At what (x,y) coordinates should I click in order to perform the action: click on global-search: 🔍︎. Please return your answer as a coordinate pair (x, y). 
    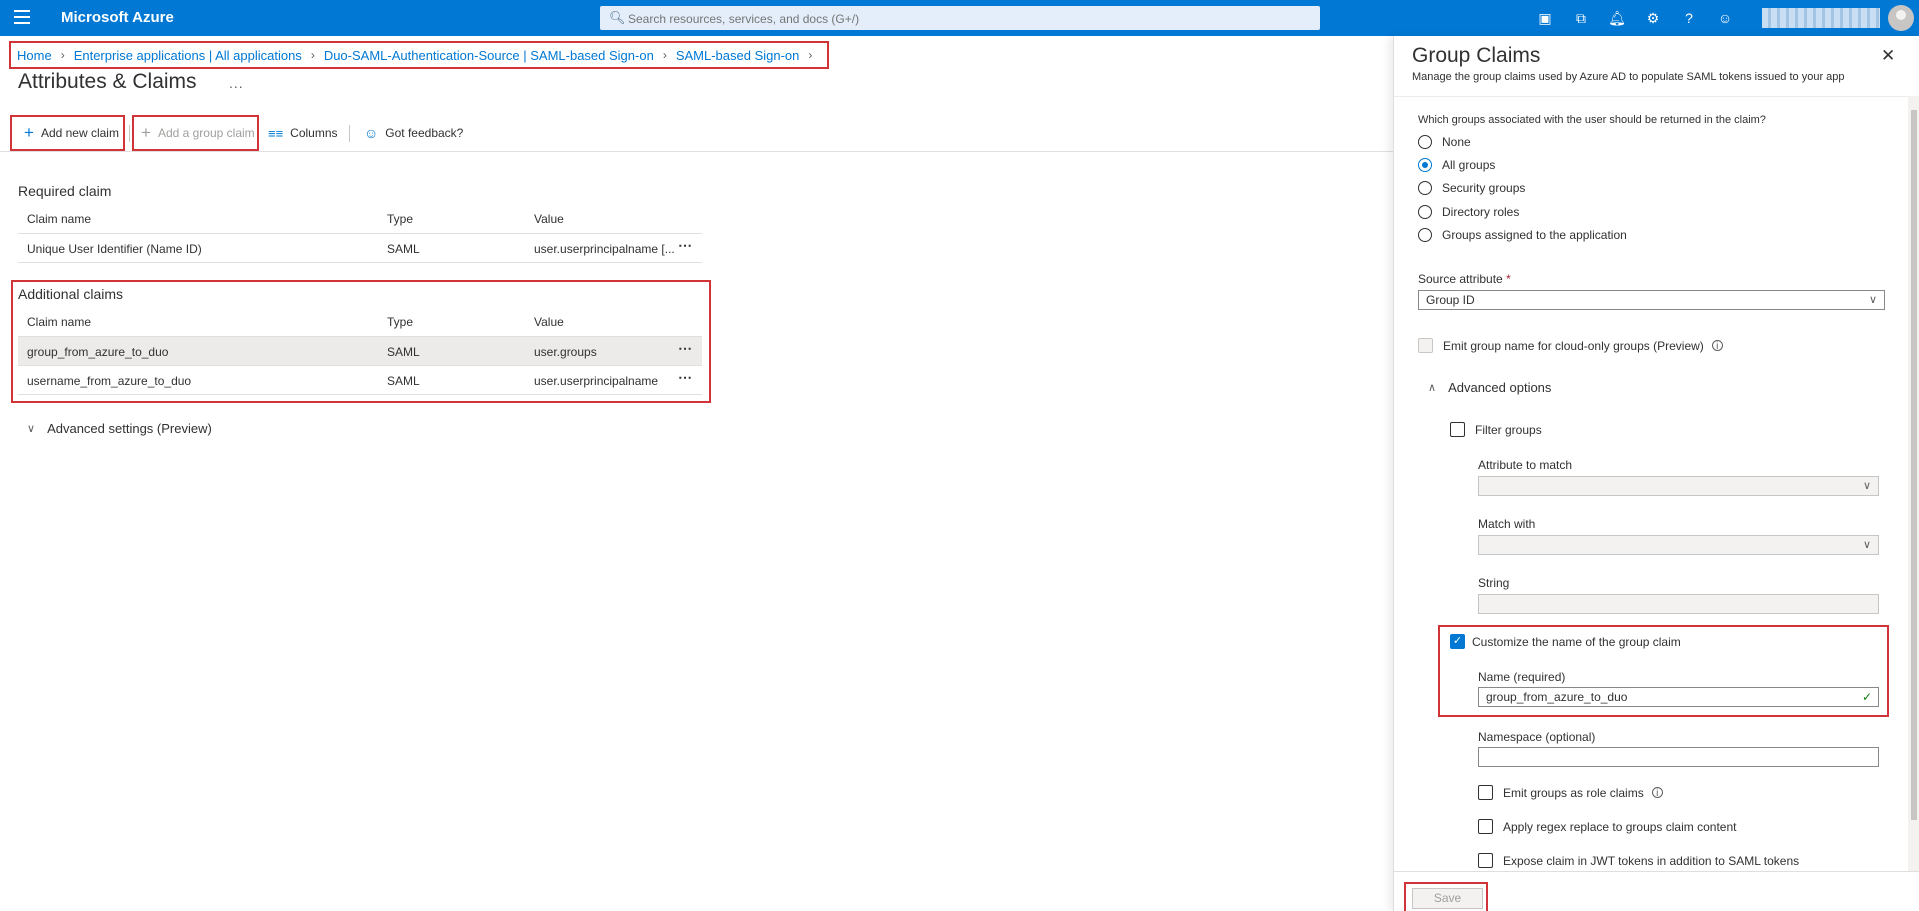
    Looking at the image, I should click on (960, 19).